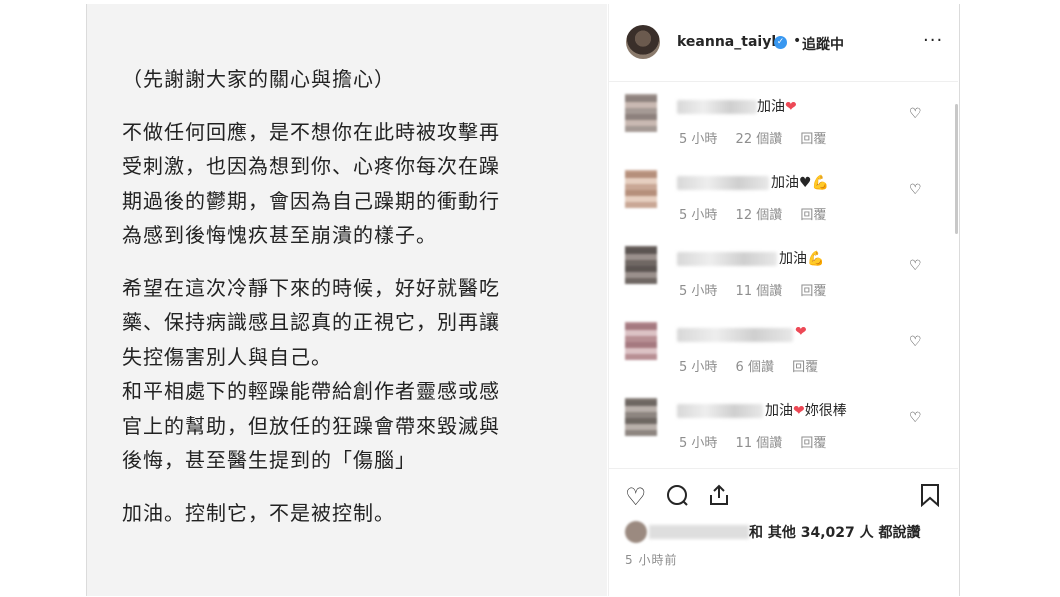 The width and height of the screenshot is (1060, 597). I want to click on comment-text: 加油💪, so click(802, 259).